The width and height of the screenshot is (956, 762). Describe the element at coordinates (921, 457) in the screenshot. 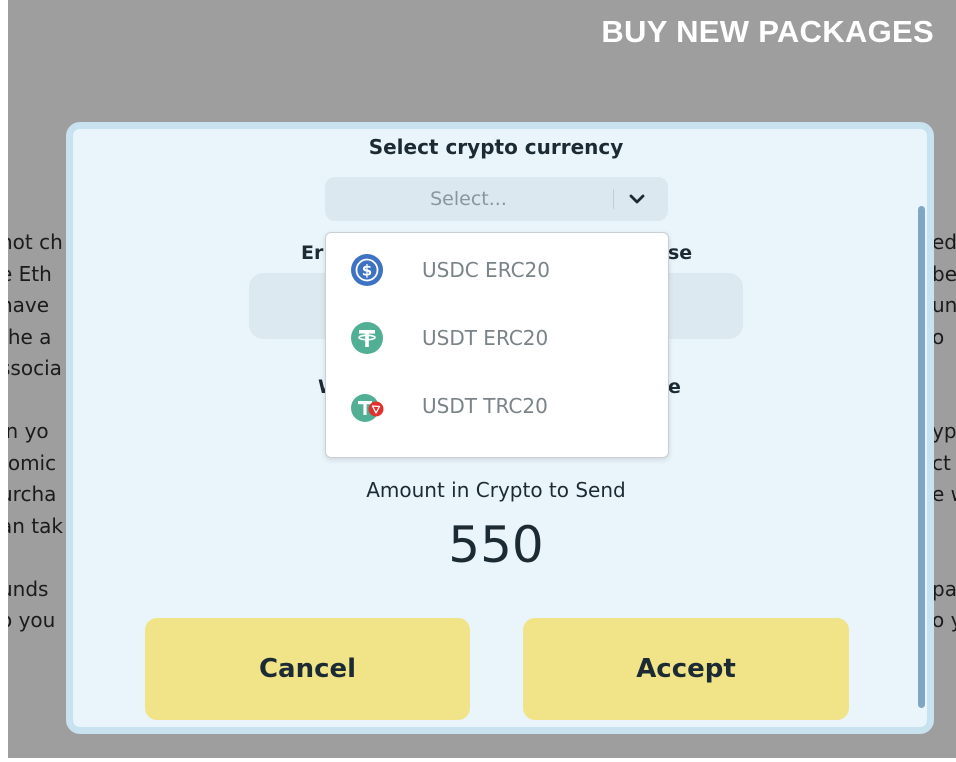

I see `modal-scrollbar` at that location.